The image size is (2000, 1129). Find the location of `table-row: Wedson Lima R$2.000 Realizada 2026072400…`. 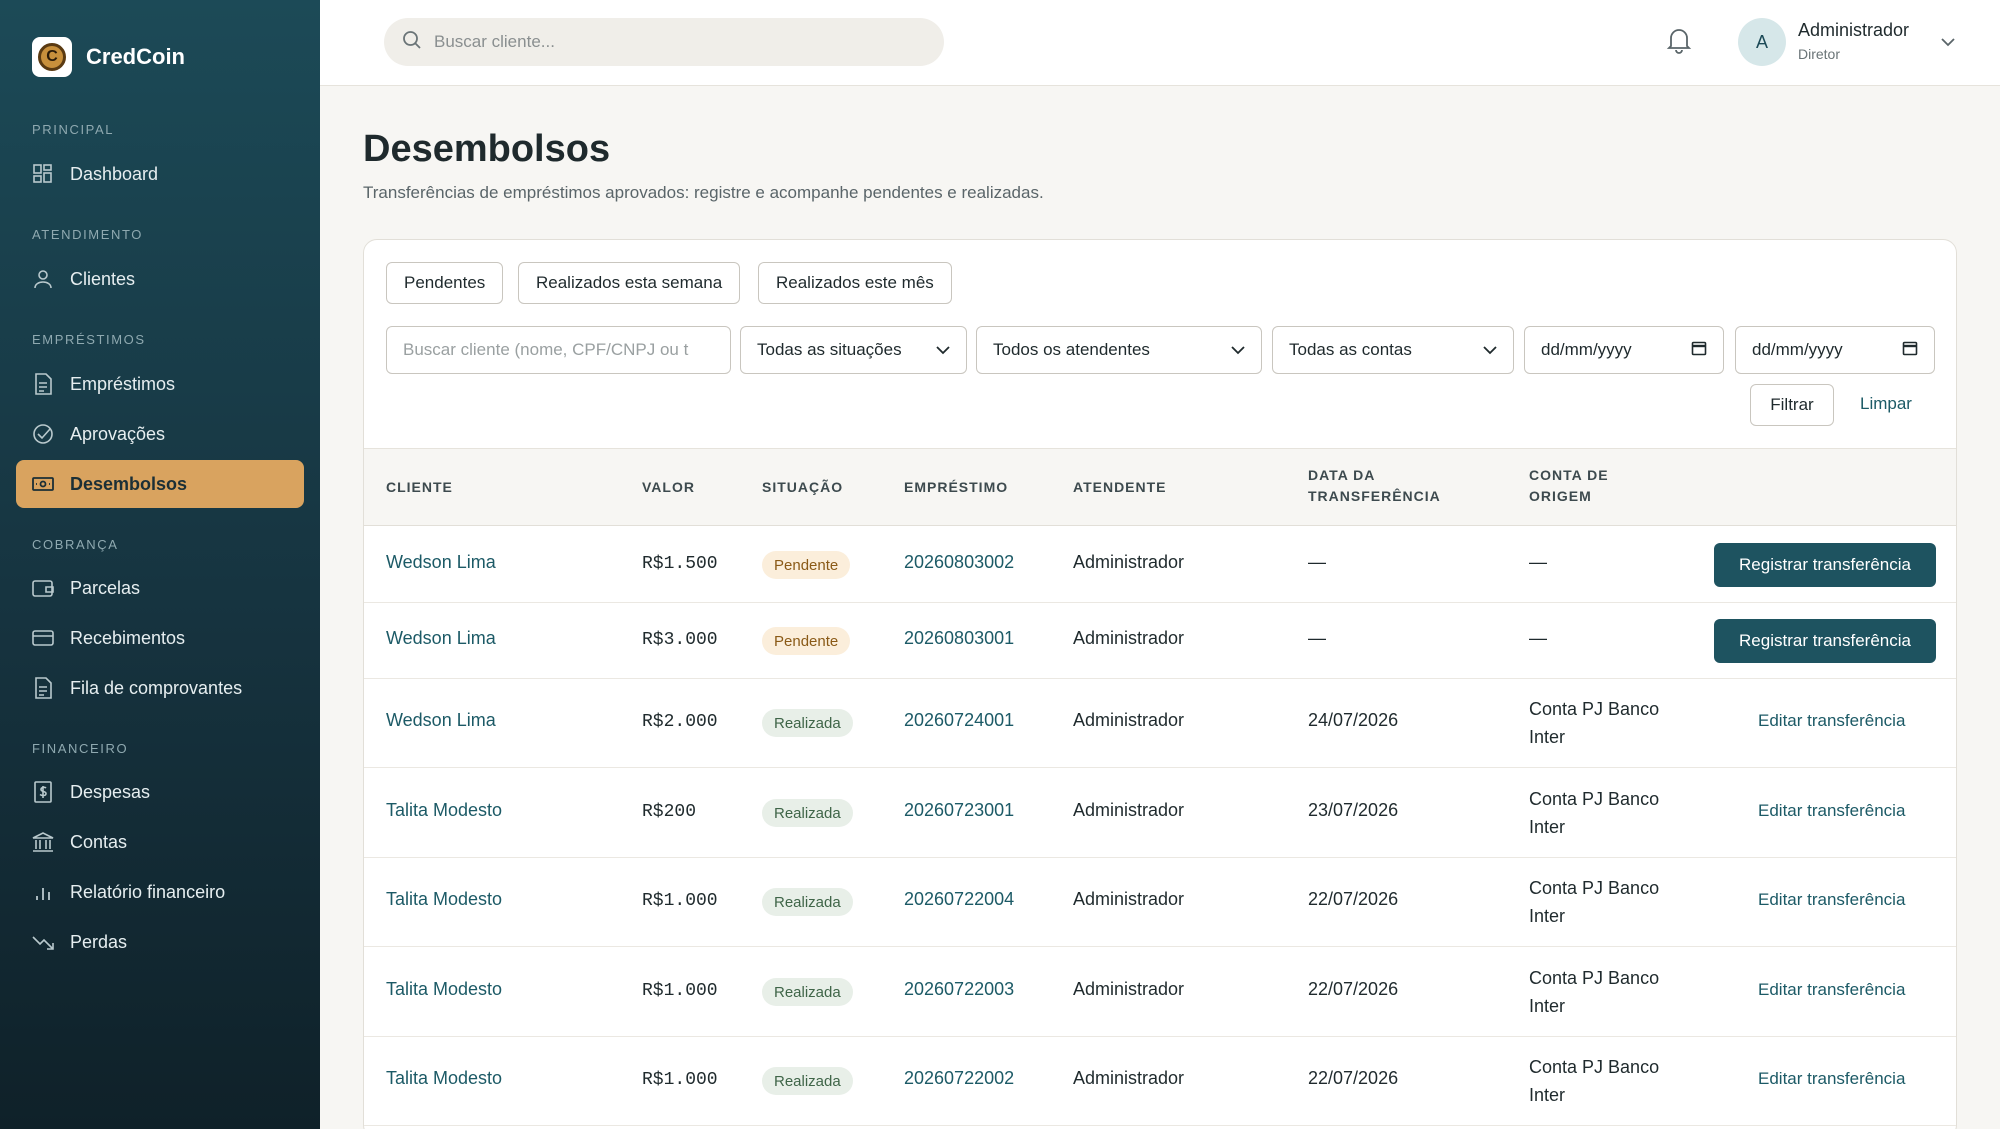

table-row: Wedson Lima R$2.000 Realizada 2026072400… is located at coordinates (1160, 723).